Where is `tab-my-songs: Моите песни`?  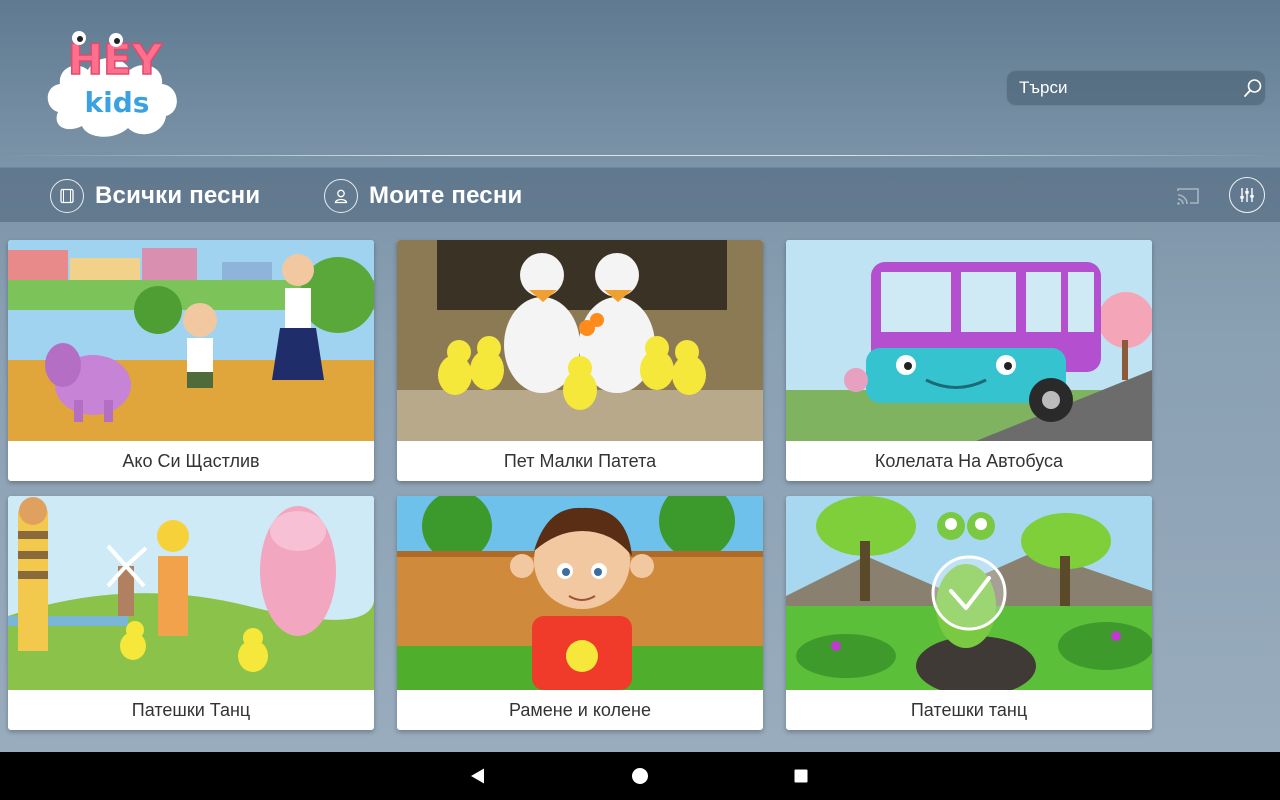 tab-my-songs: Моите песни is located at coordinates (423, 195).